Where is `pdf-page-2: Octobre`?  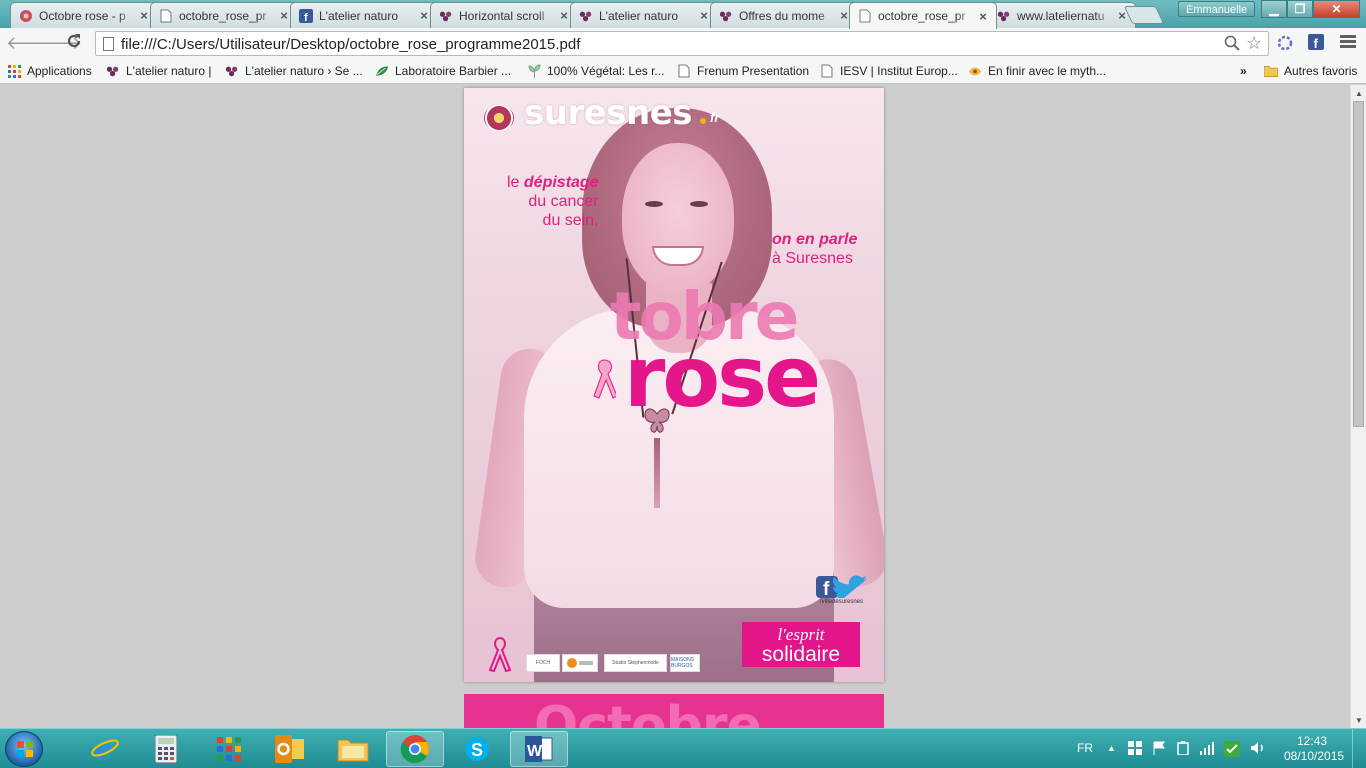 pdf-page-2: Octobre is located at coordinates (674, 711).